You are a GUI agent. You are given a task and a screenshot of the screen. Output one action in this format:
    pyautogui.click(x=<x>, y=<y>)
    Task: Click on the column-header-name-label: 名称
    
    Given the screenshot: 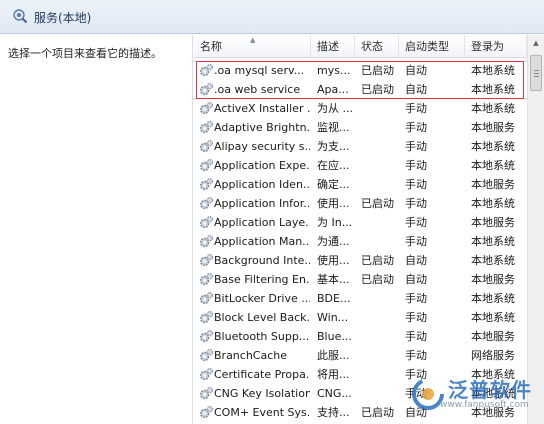 What is the action you would take?
    pyautogui.click(x=211, y=46)
    